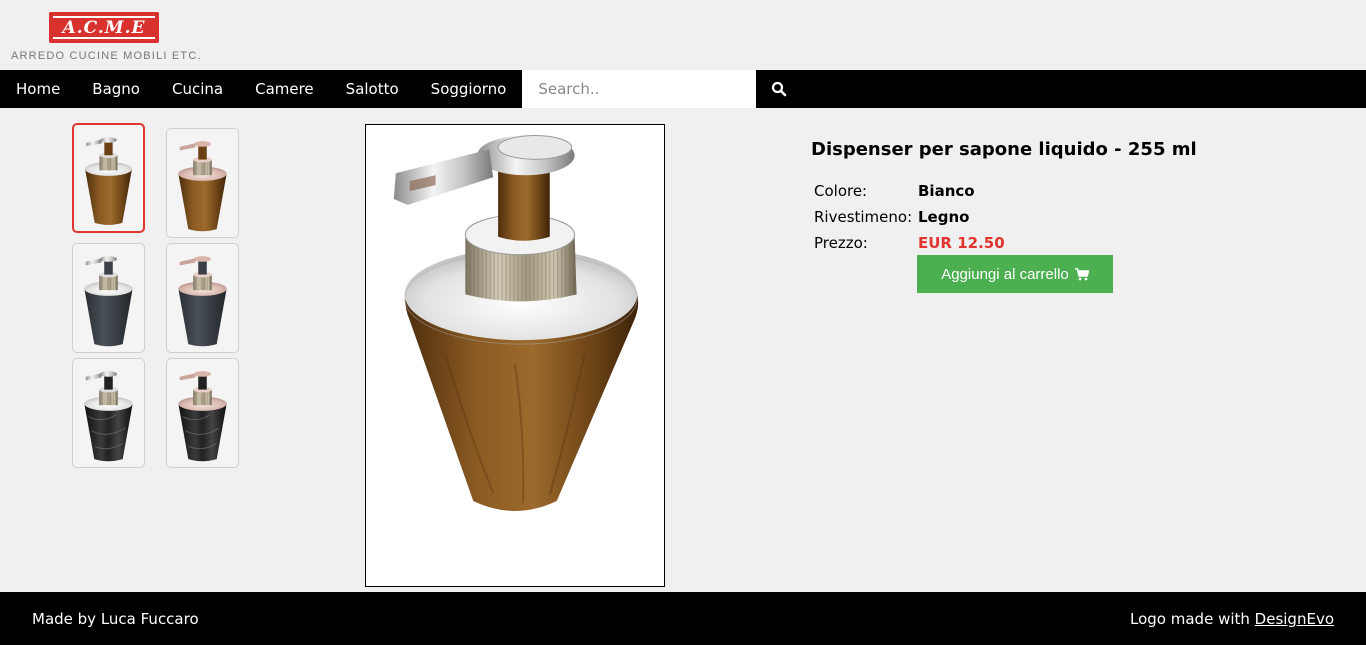 This screenshot has height=645, width=1366. I want to click on add-to-cart-button: Aggiungi al carrello, so click(1015, 274).